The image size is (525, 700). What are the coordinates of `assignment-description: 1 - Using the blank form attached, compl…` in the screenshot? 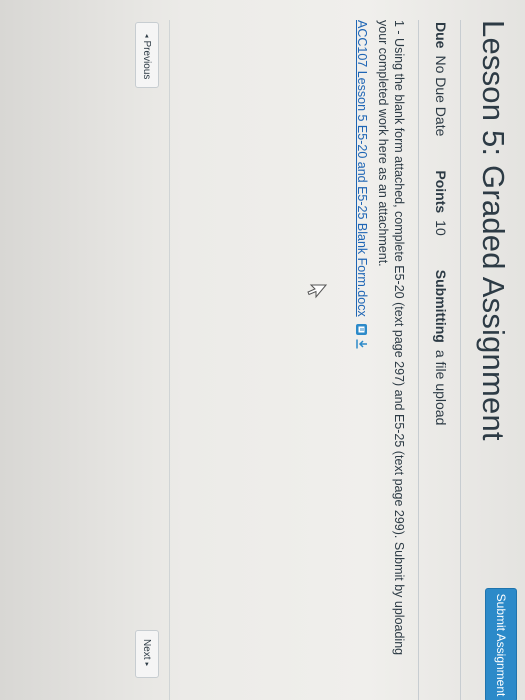 It's located at (391, 338).